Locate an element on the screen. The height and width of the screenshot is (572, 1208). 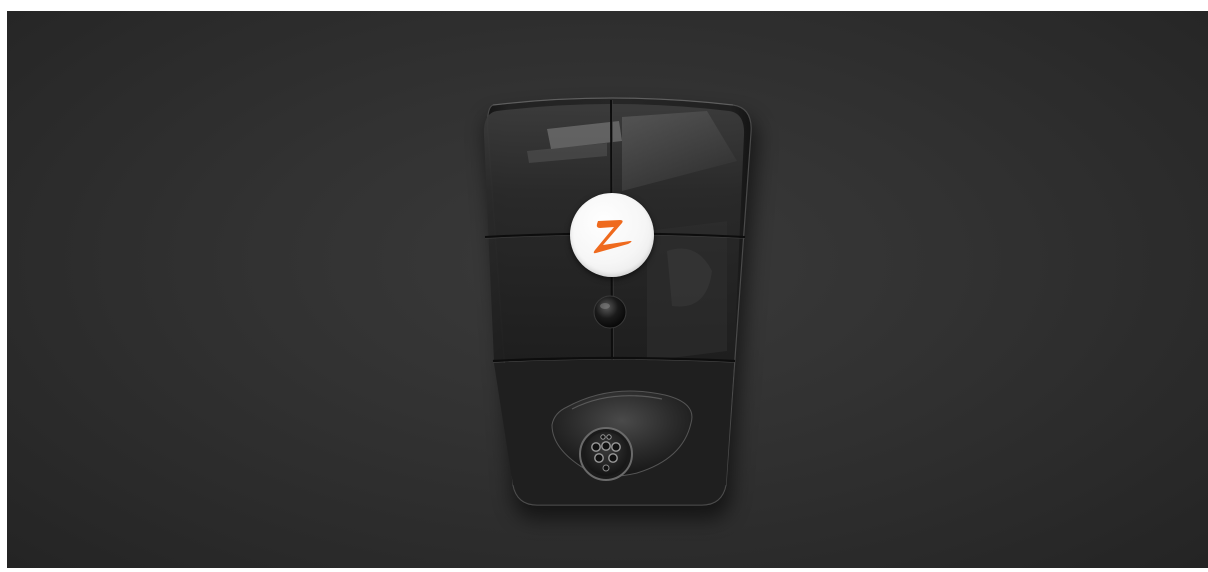
brand-logo is located at coordinates (612, 235).